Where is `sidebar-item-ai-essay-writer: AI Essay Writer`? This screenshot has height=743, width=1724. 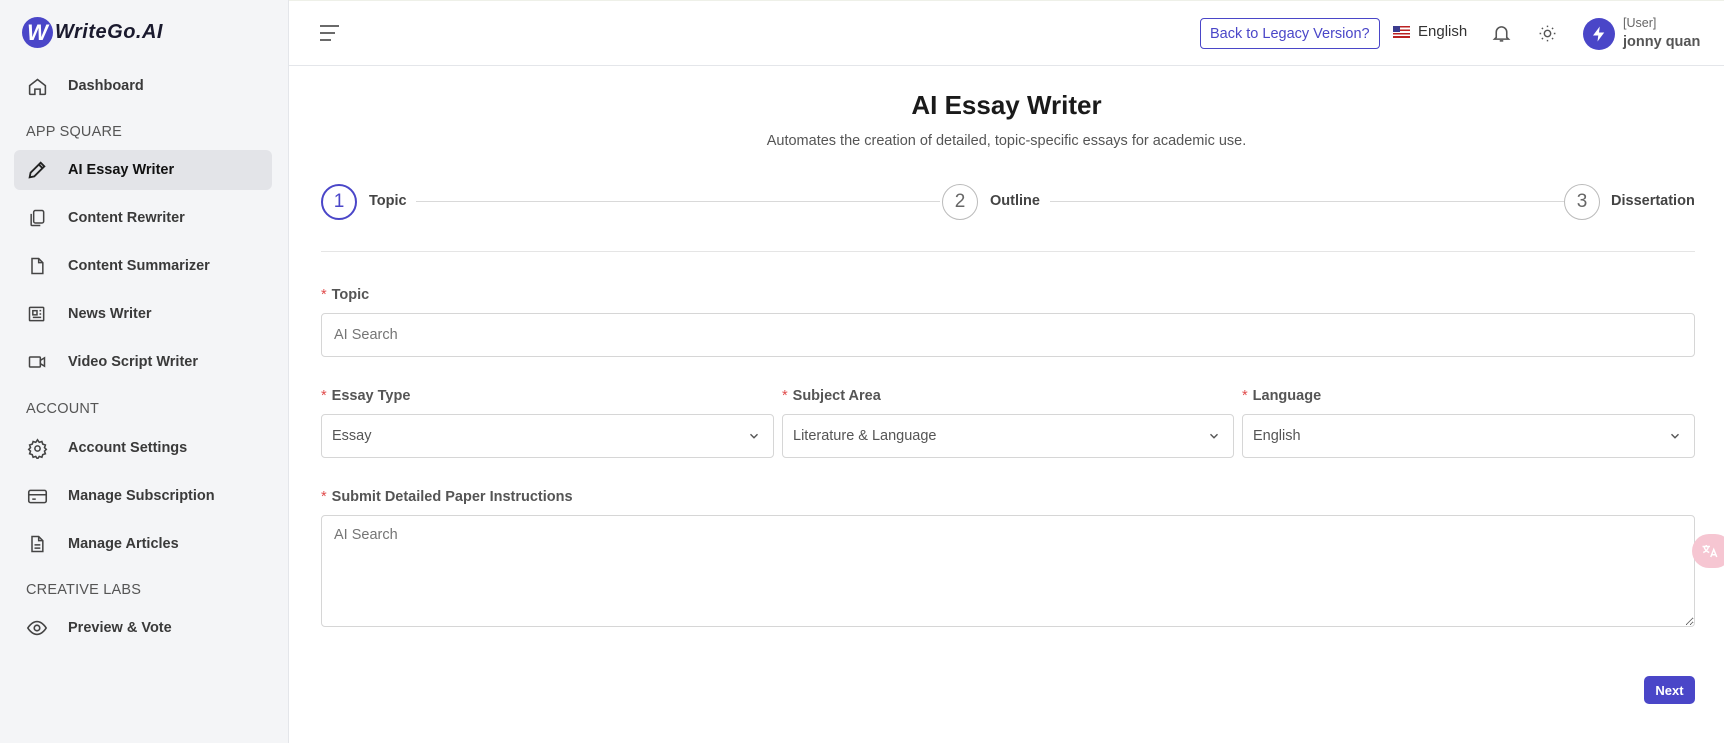
sidebar-item-ai-essay-writer: AI Essay Writer is located at coordinates (143, 170).